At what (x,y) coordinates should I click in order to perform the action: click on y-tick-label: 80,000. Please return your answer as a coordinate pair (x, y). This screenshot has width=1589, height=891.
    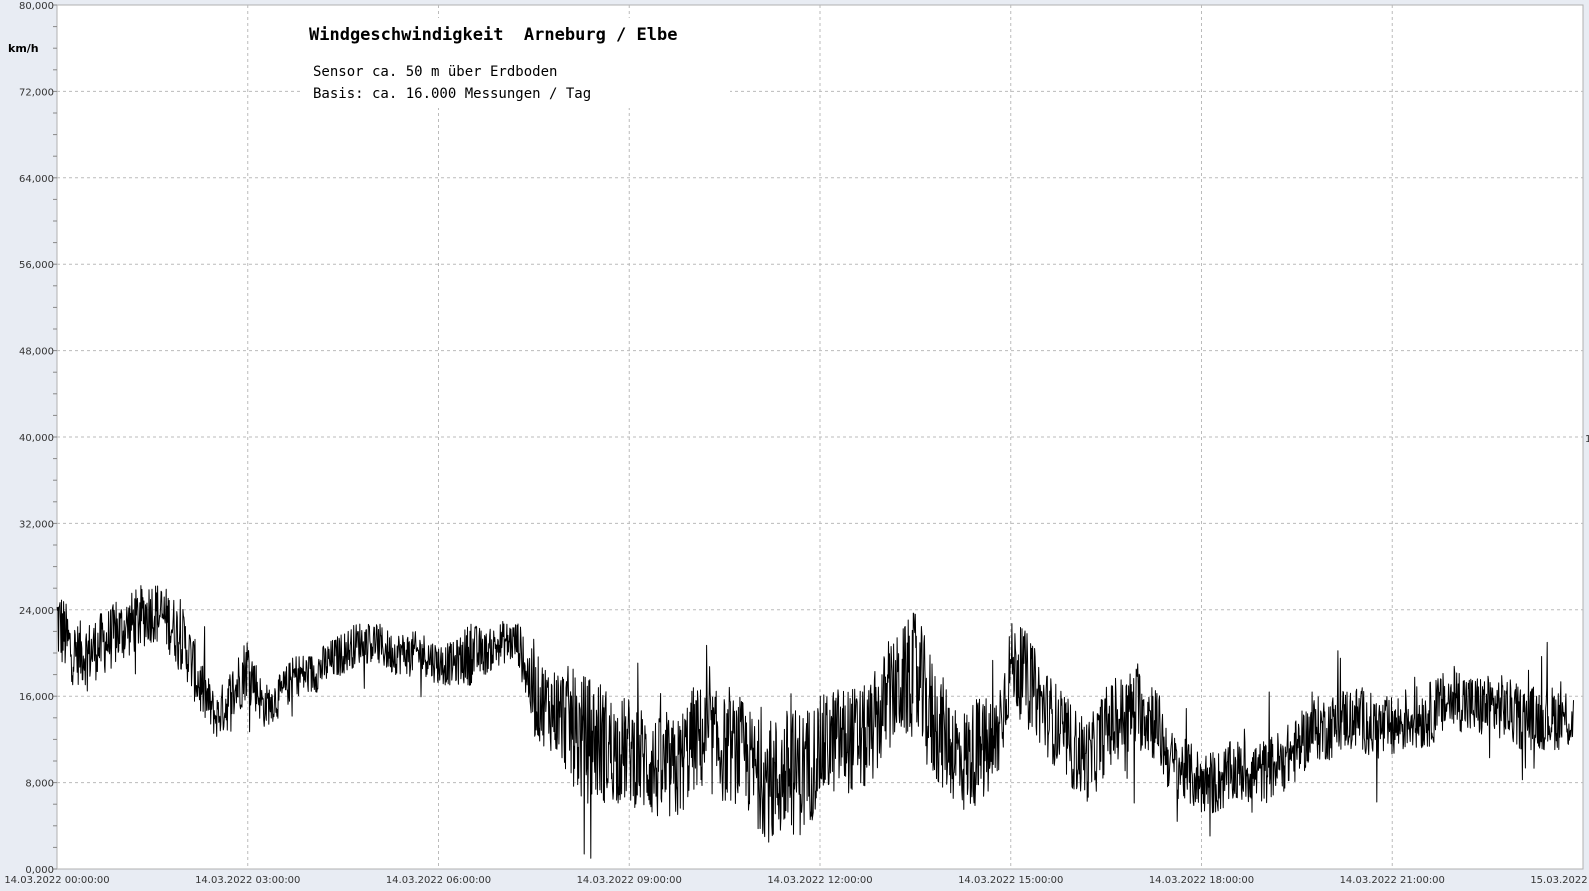
    Looking at the image, I should click on (36, 6).